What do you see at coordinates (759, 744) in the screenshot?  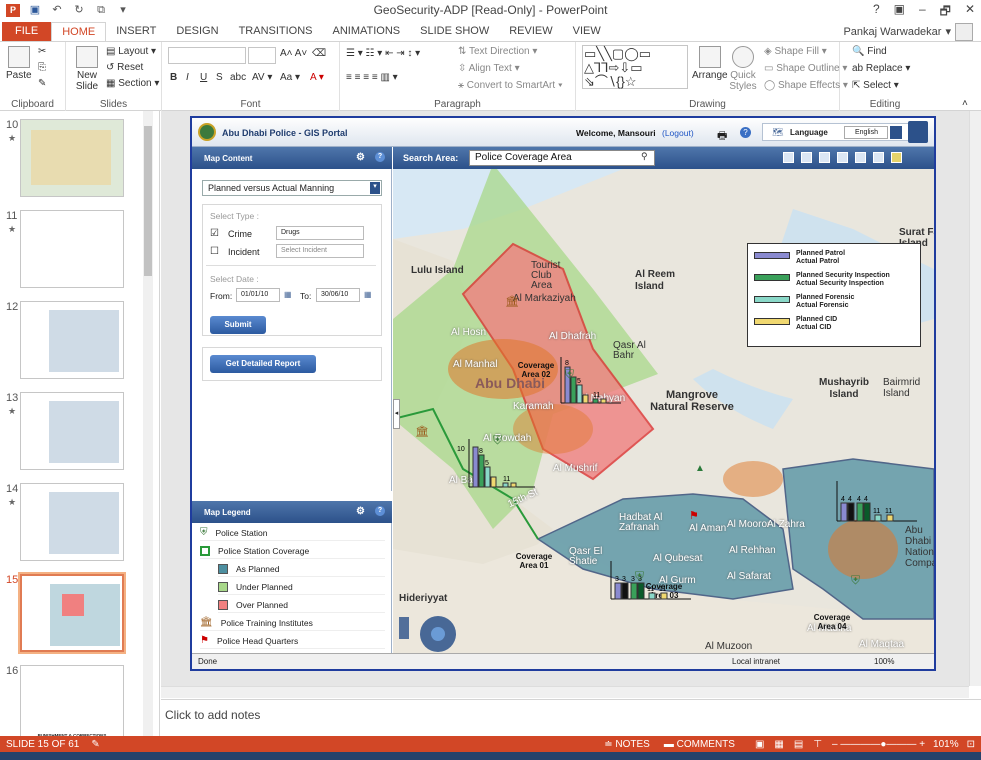 I see `normal-view-icon: ▣` at bounding box center [759, 744].